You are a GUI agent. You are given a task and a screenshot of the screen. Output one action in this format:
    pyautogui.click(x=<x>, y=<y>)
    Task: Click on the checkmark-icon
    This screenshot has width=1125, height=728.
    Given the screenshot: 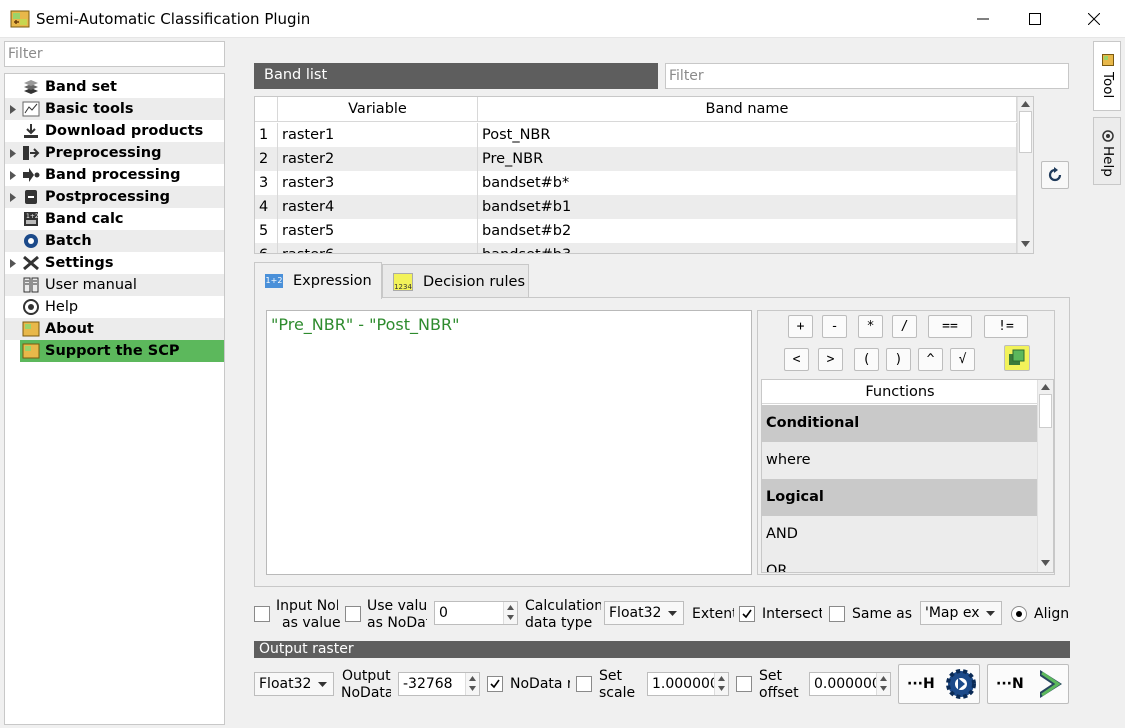 What is the action you would take?
    pyautogui.click(x=495, y=684)
    